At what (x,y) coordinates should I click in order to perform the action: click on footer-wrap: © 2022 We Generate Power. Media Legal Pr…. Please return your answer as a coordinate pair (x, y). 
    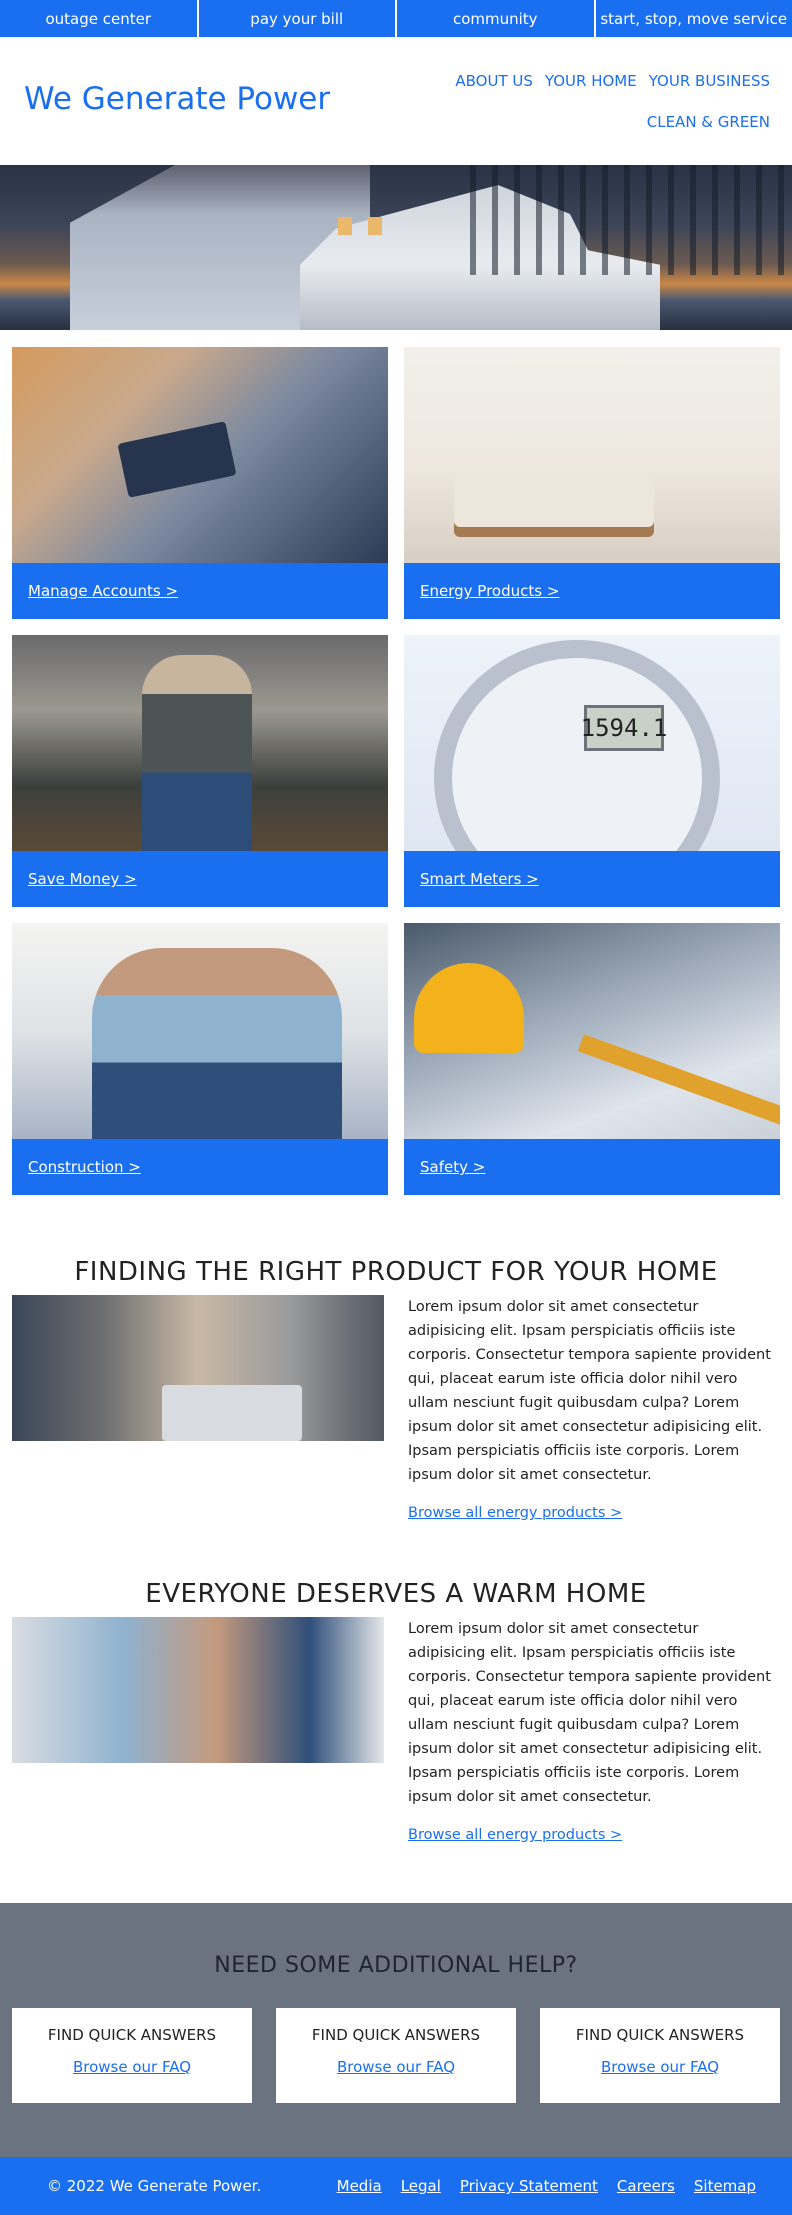
    Looking at the image, I should click on (396, 2186).